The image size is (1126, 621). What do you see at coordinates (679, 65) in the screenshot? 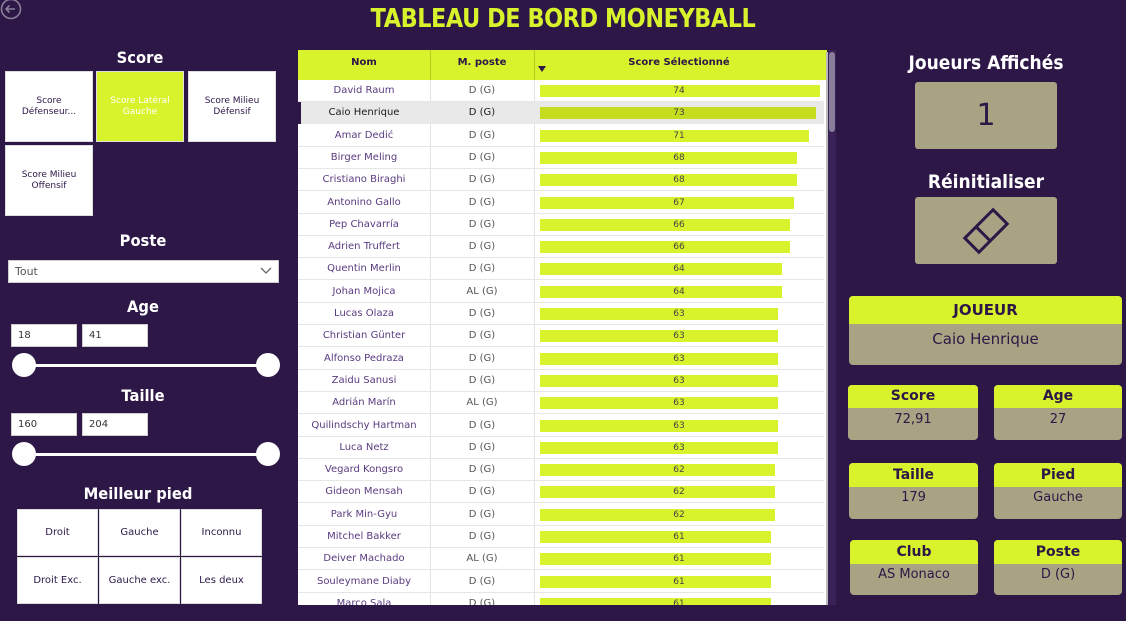
I see `column-header-score: Score Sélectionné` at bounding box center [679, 65].